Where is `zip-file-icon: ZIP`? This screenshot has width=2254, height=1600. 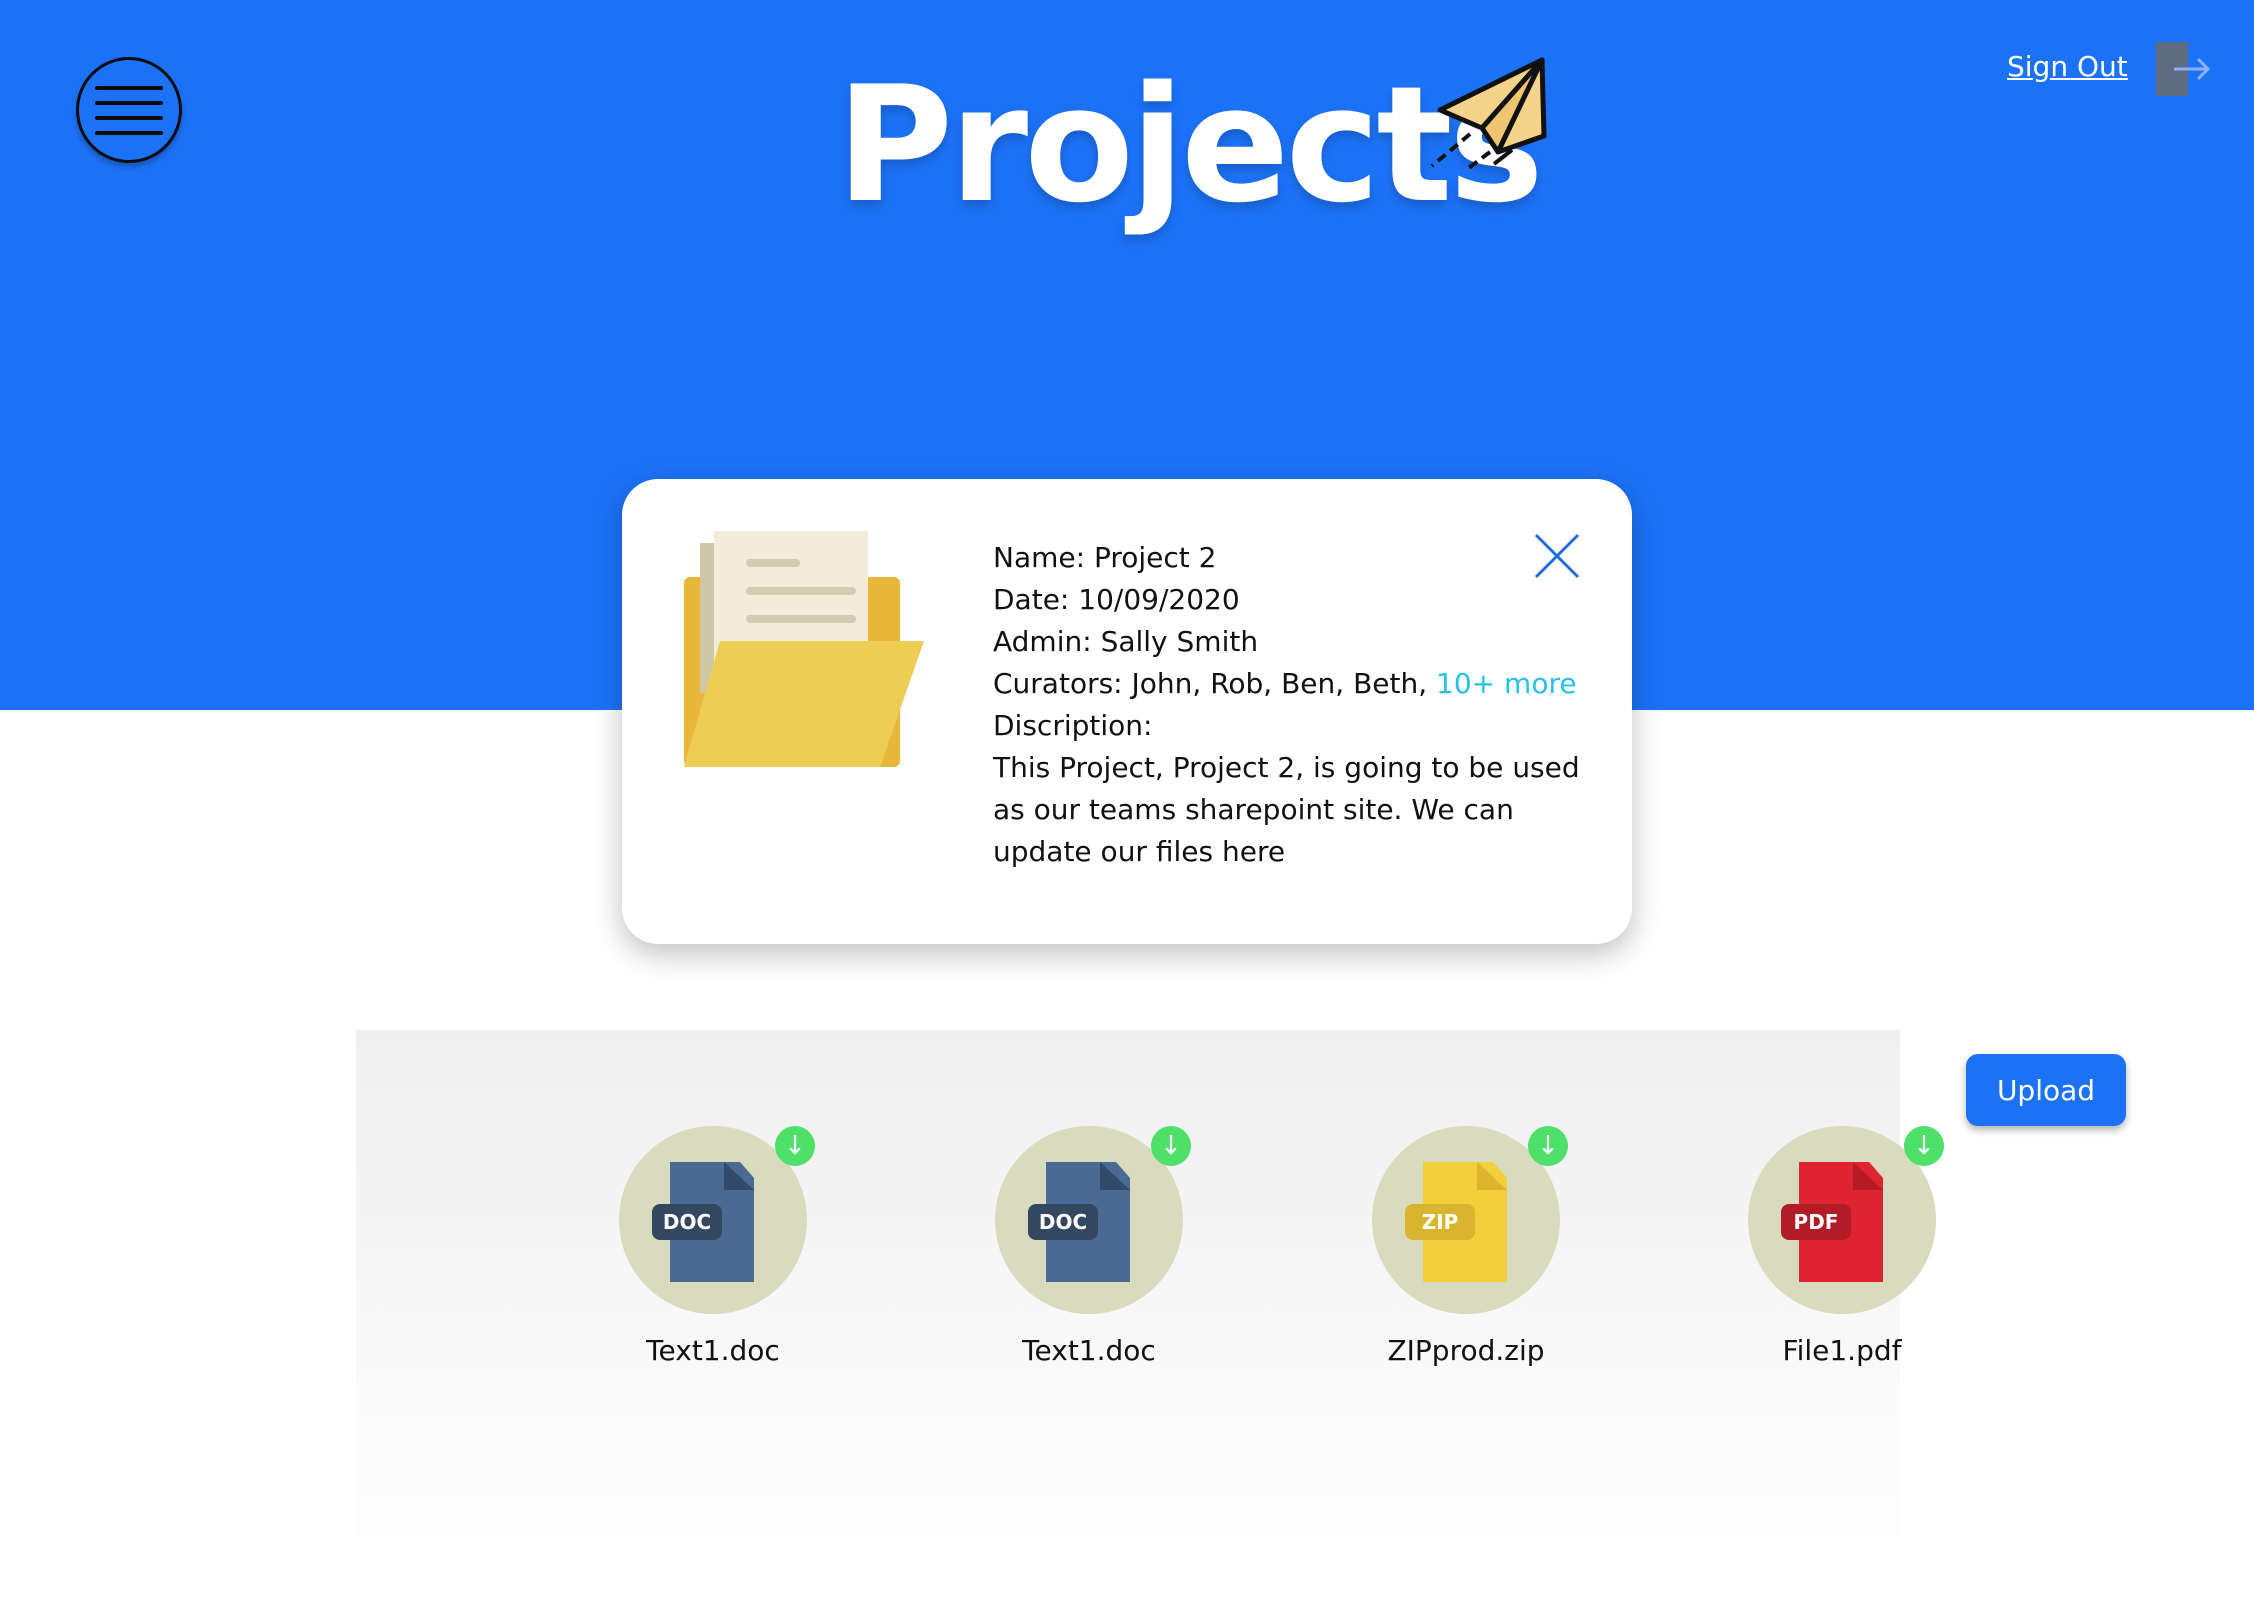
zip-file-icon: ZIP is located at coordinates (1456, 1222).